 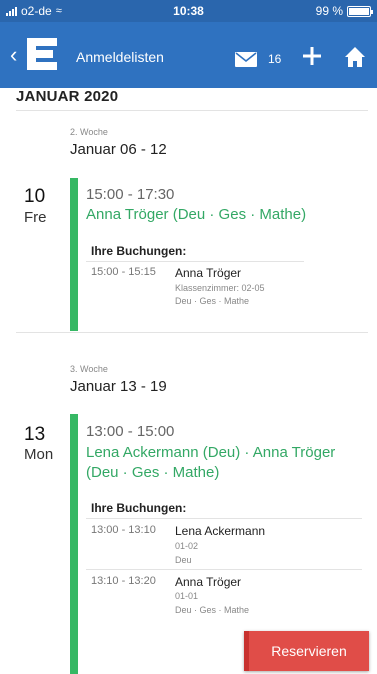 What do you see at coordinates (89, 369) in the screenshot?
I see `week-label: 3. Woche` at bounding box center [89, 369].